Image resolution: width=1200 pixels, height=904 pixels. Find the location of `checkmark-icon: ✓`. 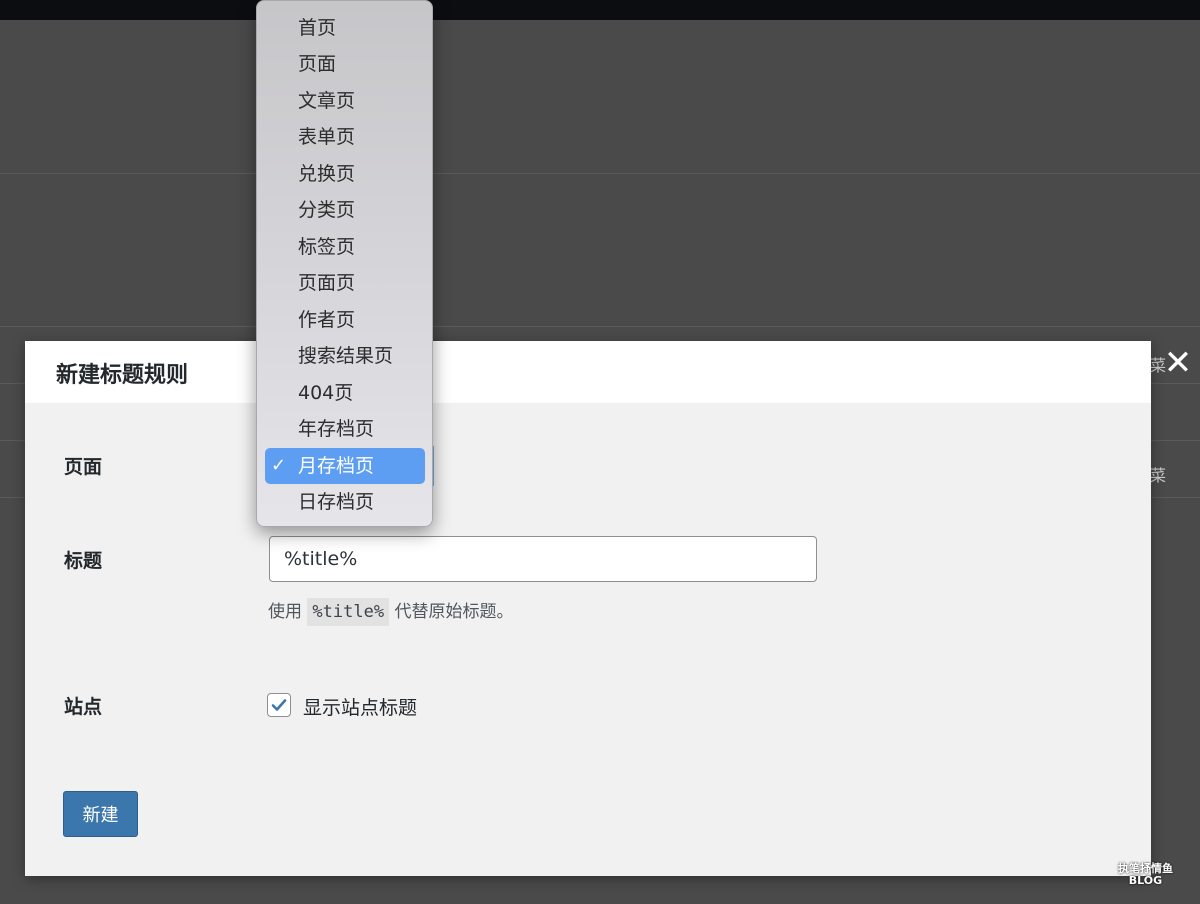

checkmark-icon: ✓ is located at coordinates (279, 465).